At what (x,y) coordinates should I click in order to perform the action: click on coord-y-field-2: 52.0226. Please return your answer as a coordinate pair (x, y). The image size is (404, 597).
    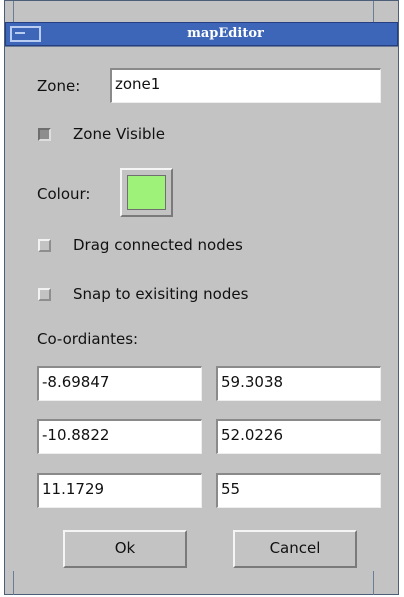
    Looking at the image, I should click on (298, 436).